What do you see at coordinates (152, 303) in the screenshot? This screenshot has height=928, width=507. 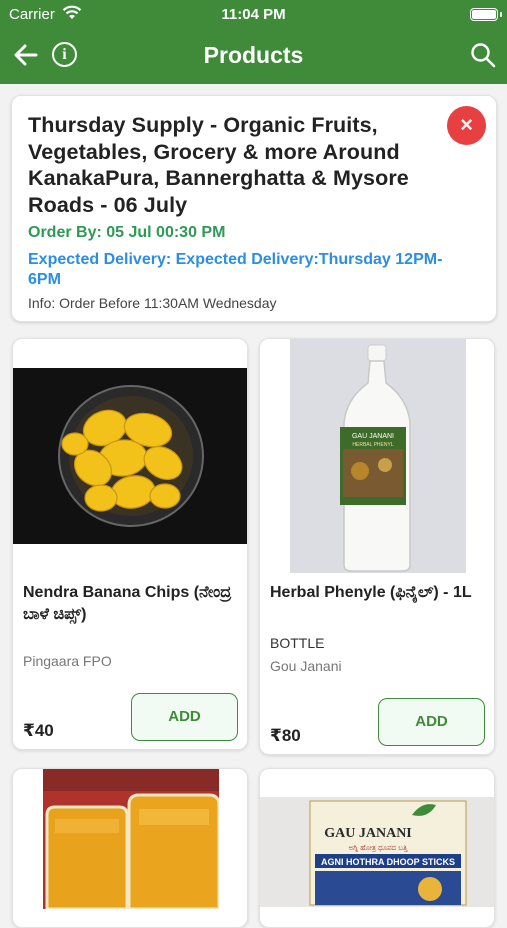 I see `order-info-text: Info: Order Before 11:30AM Wednesday` at bounding box center [152, 303].